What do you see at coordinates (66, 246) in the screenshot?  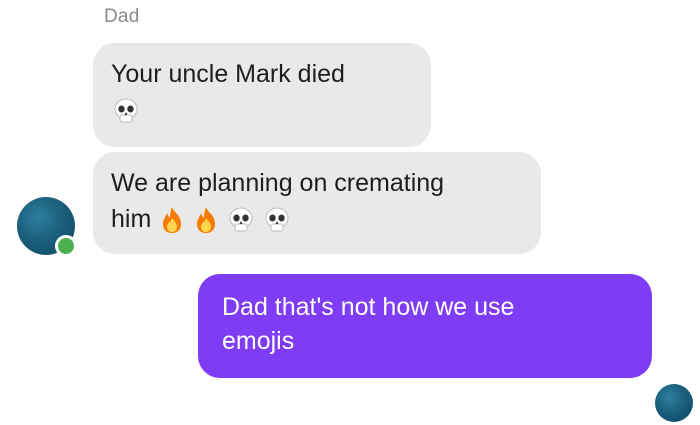 I see `online-status-dot` at bounding box center [66, 246].